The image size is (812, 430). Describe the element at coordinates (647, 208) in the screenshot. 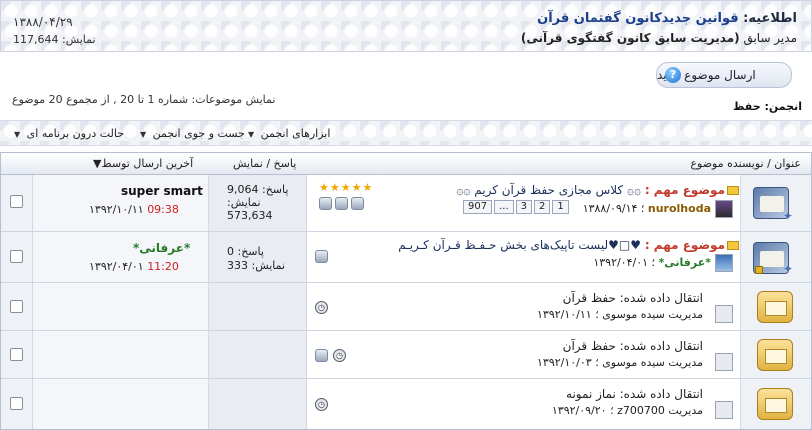

I see `thread-author-line: nurolhoda ؛ ۱۳۸۸/۰۹/۱۴` at that location.